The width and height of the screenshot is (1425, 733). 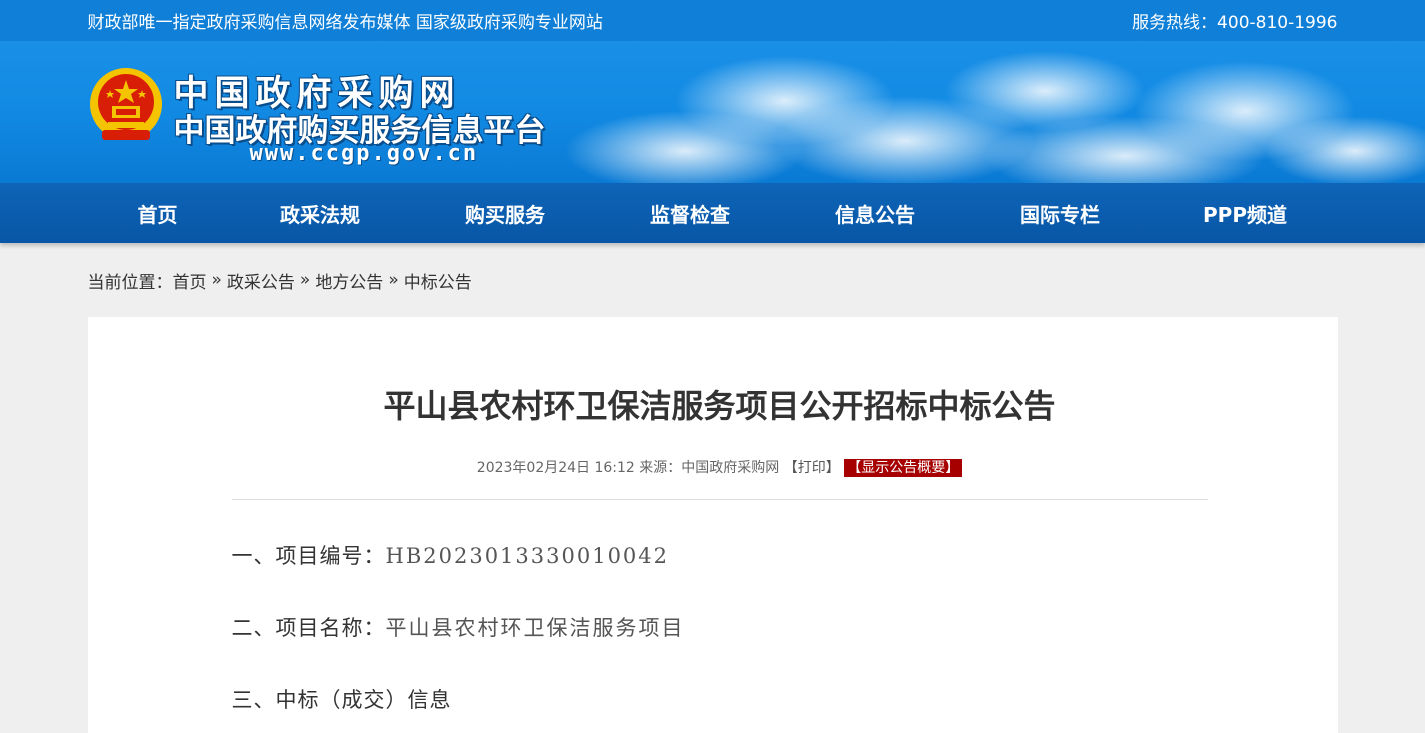 I want to click on section-value: 平山县农村环卫保洁服务项目, so click(x=535, y=628).